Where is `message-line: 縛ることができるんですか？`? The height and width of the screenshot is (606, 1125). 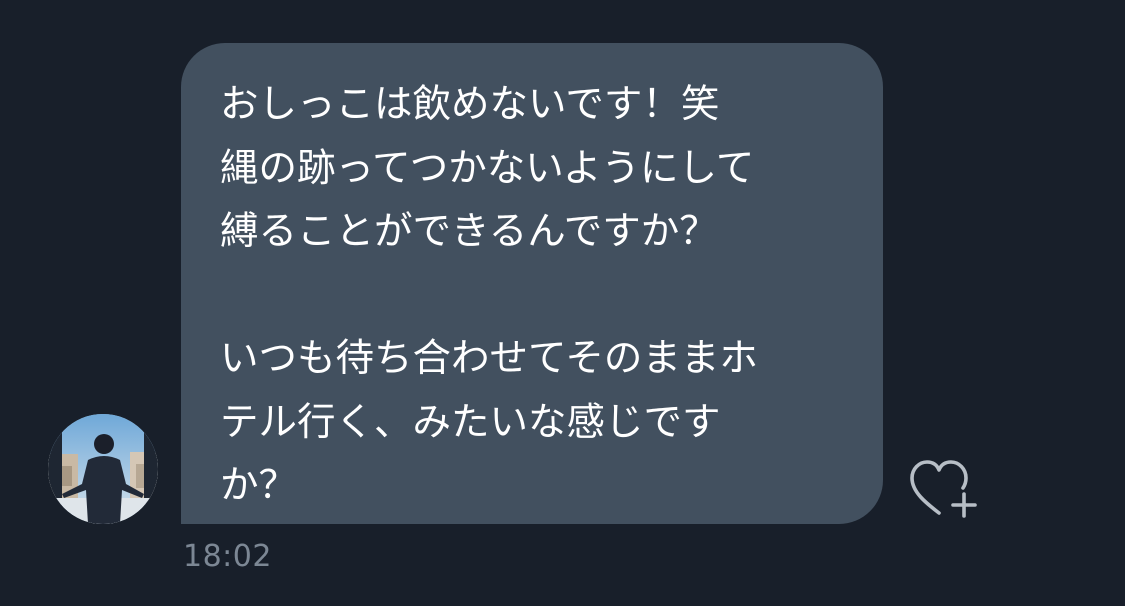
message-line: 縛ることができるんですか？ is located at coordinates (469, 231).